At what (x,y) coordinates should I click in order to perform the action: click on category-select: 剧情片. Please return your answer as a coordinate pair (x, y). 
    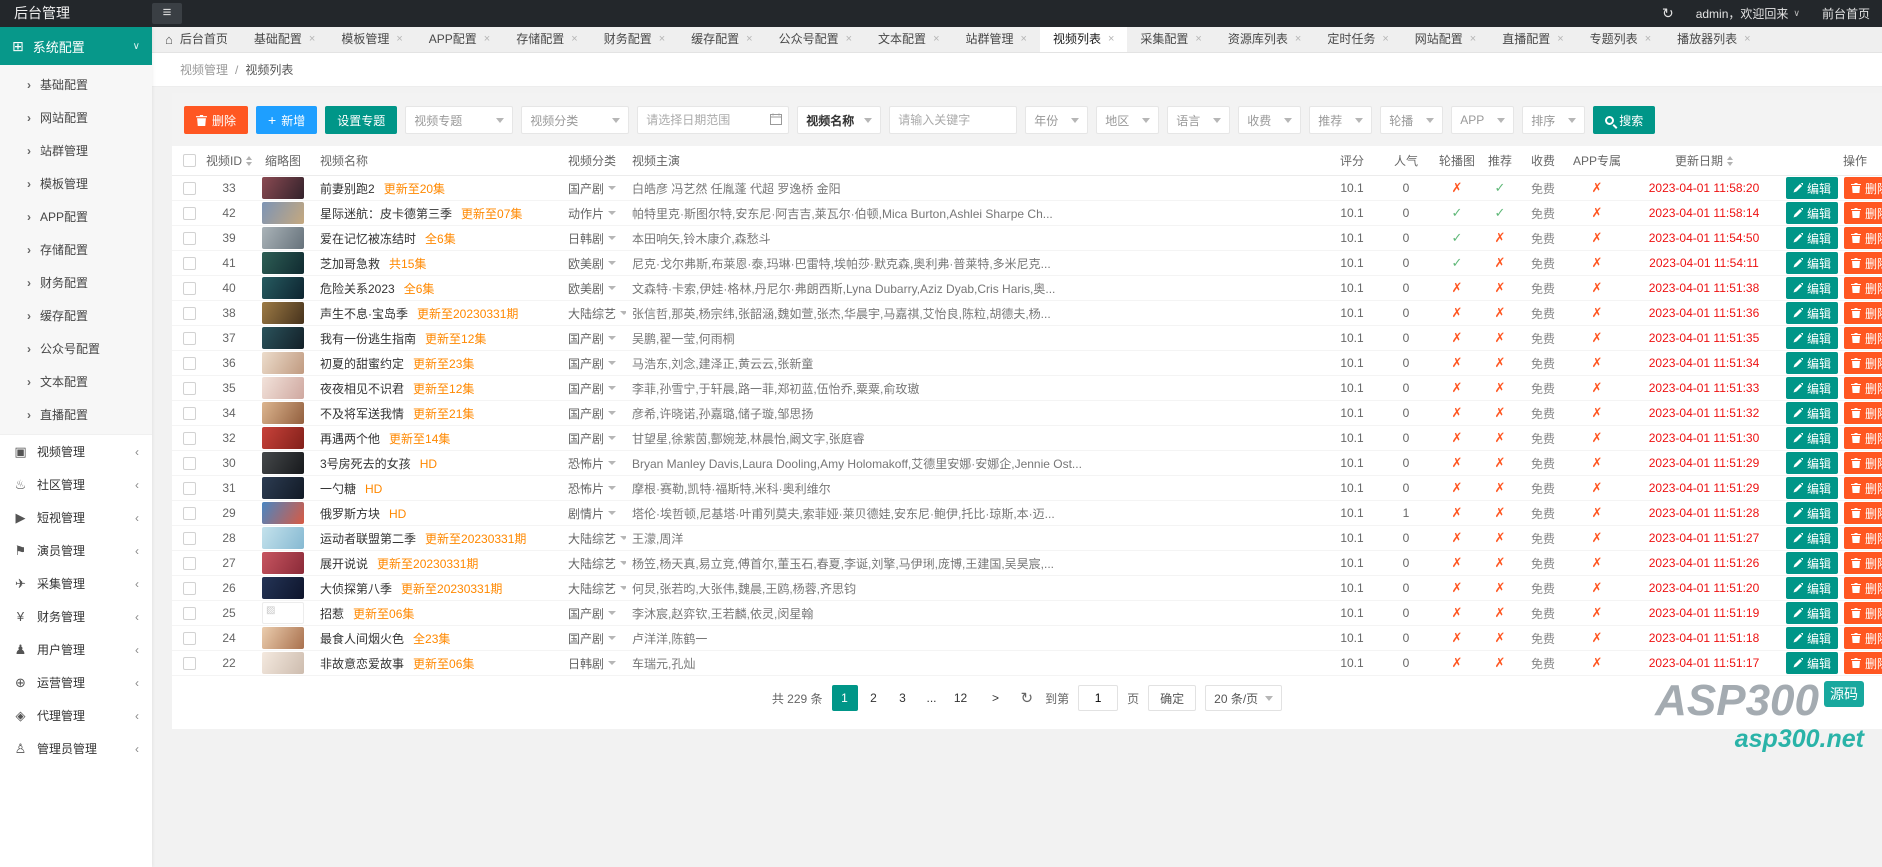
    Looking at the image, I should click on (594, 513).